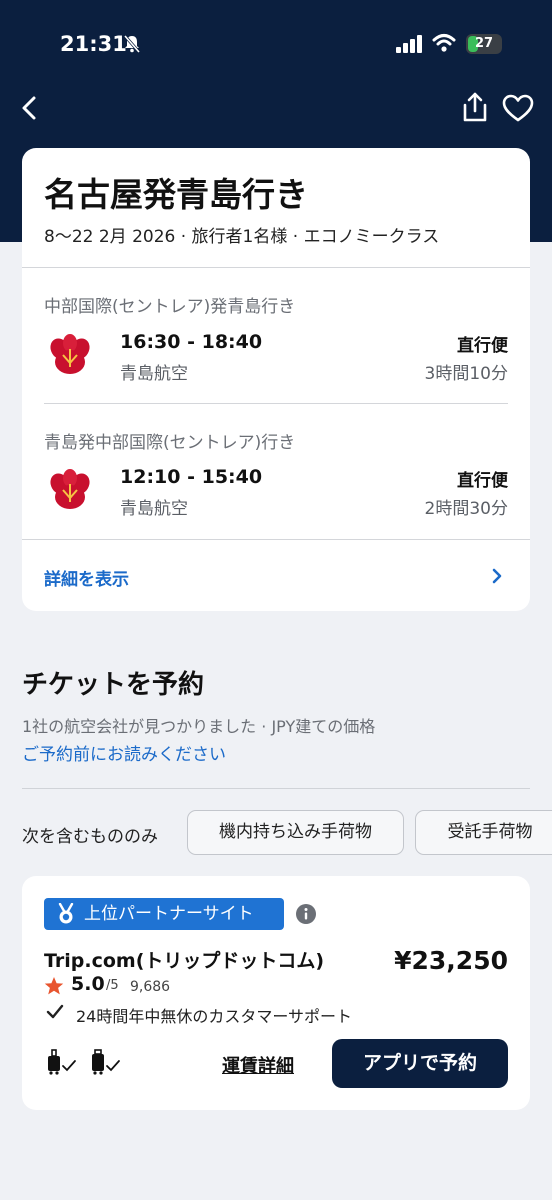  I want to click on carry-on-bag-included-icon, so click(62, 1062).